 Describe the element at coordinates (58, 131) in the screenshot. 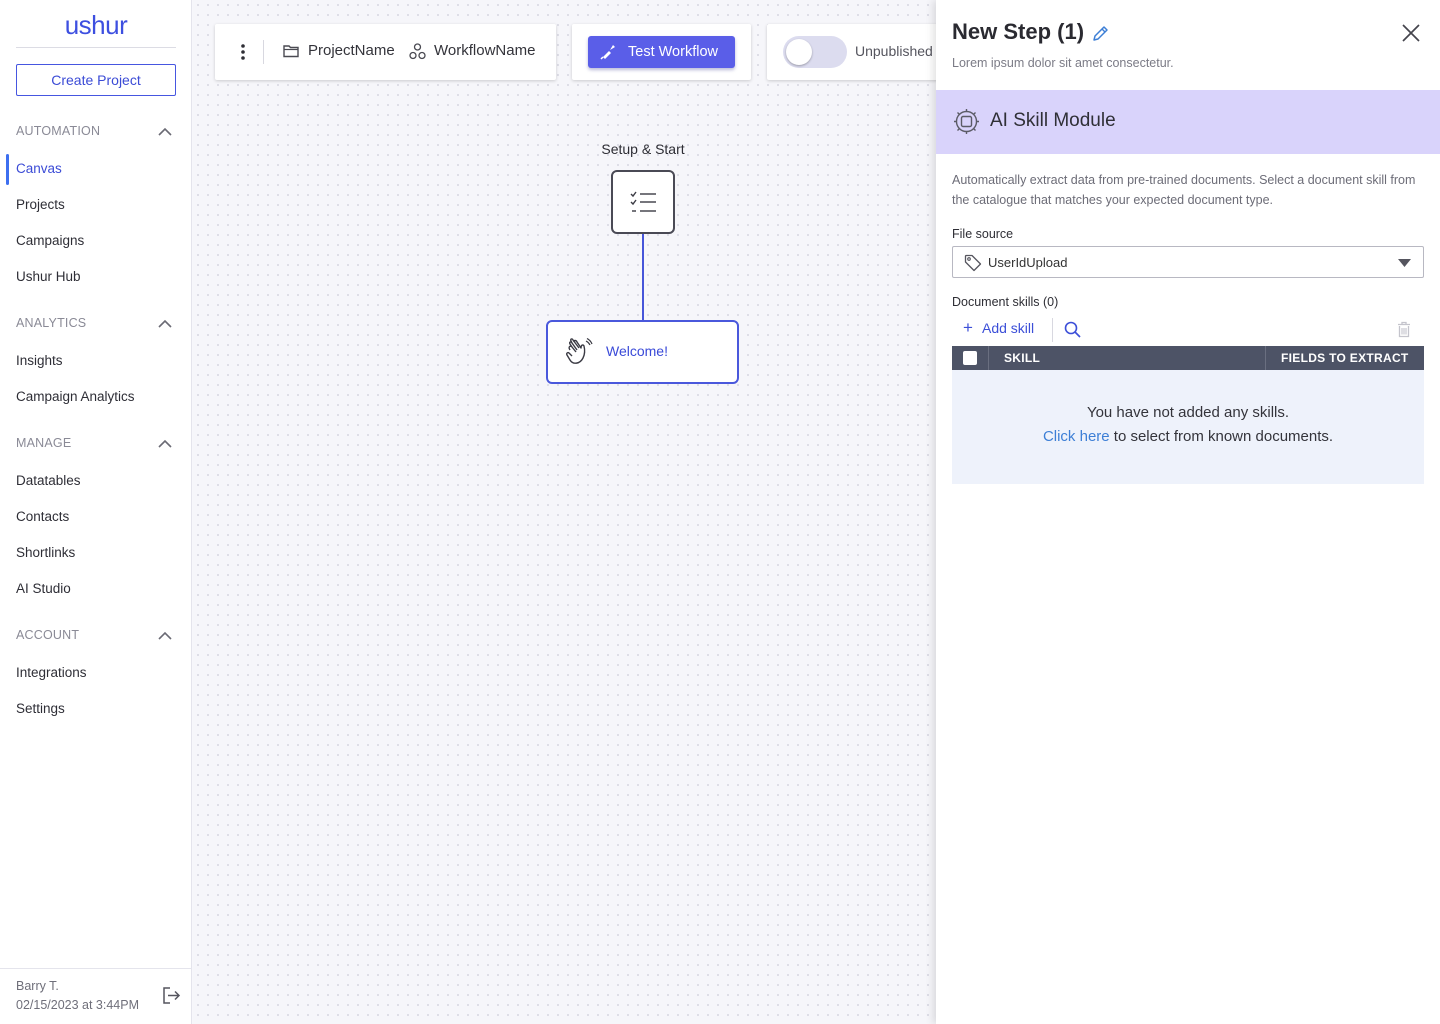

I see `section-title: AUTOMATION` at that location.